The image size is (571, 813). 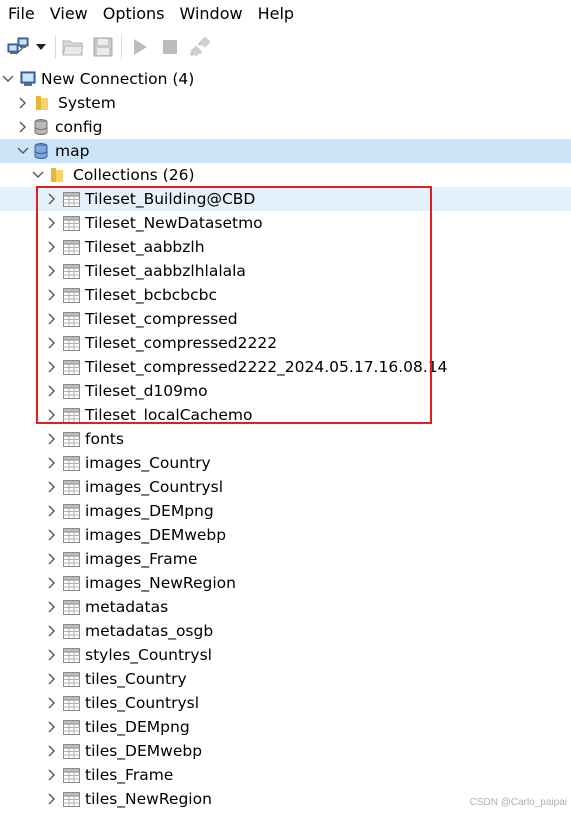 I want to click on collection-item: images_Country, so click(x=285, y=463).